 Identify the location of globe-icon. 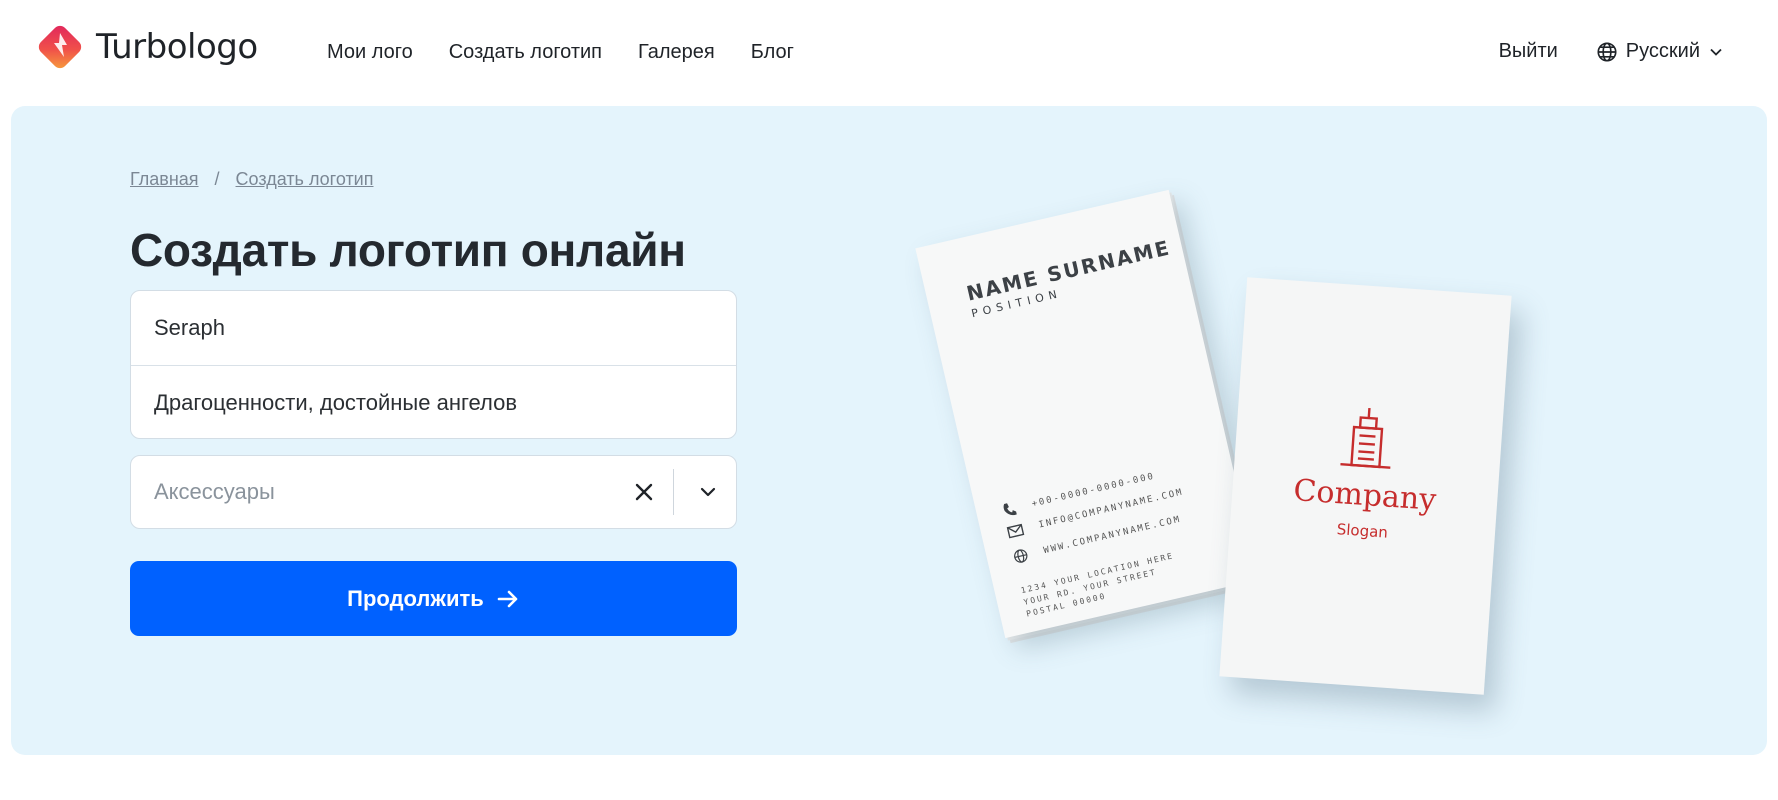
(1607, 51).